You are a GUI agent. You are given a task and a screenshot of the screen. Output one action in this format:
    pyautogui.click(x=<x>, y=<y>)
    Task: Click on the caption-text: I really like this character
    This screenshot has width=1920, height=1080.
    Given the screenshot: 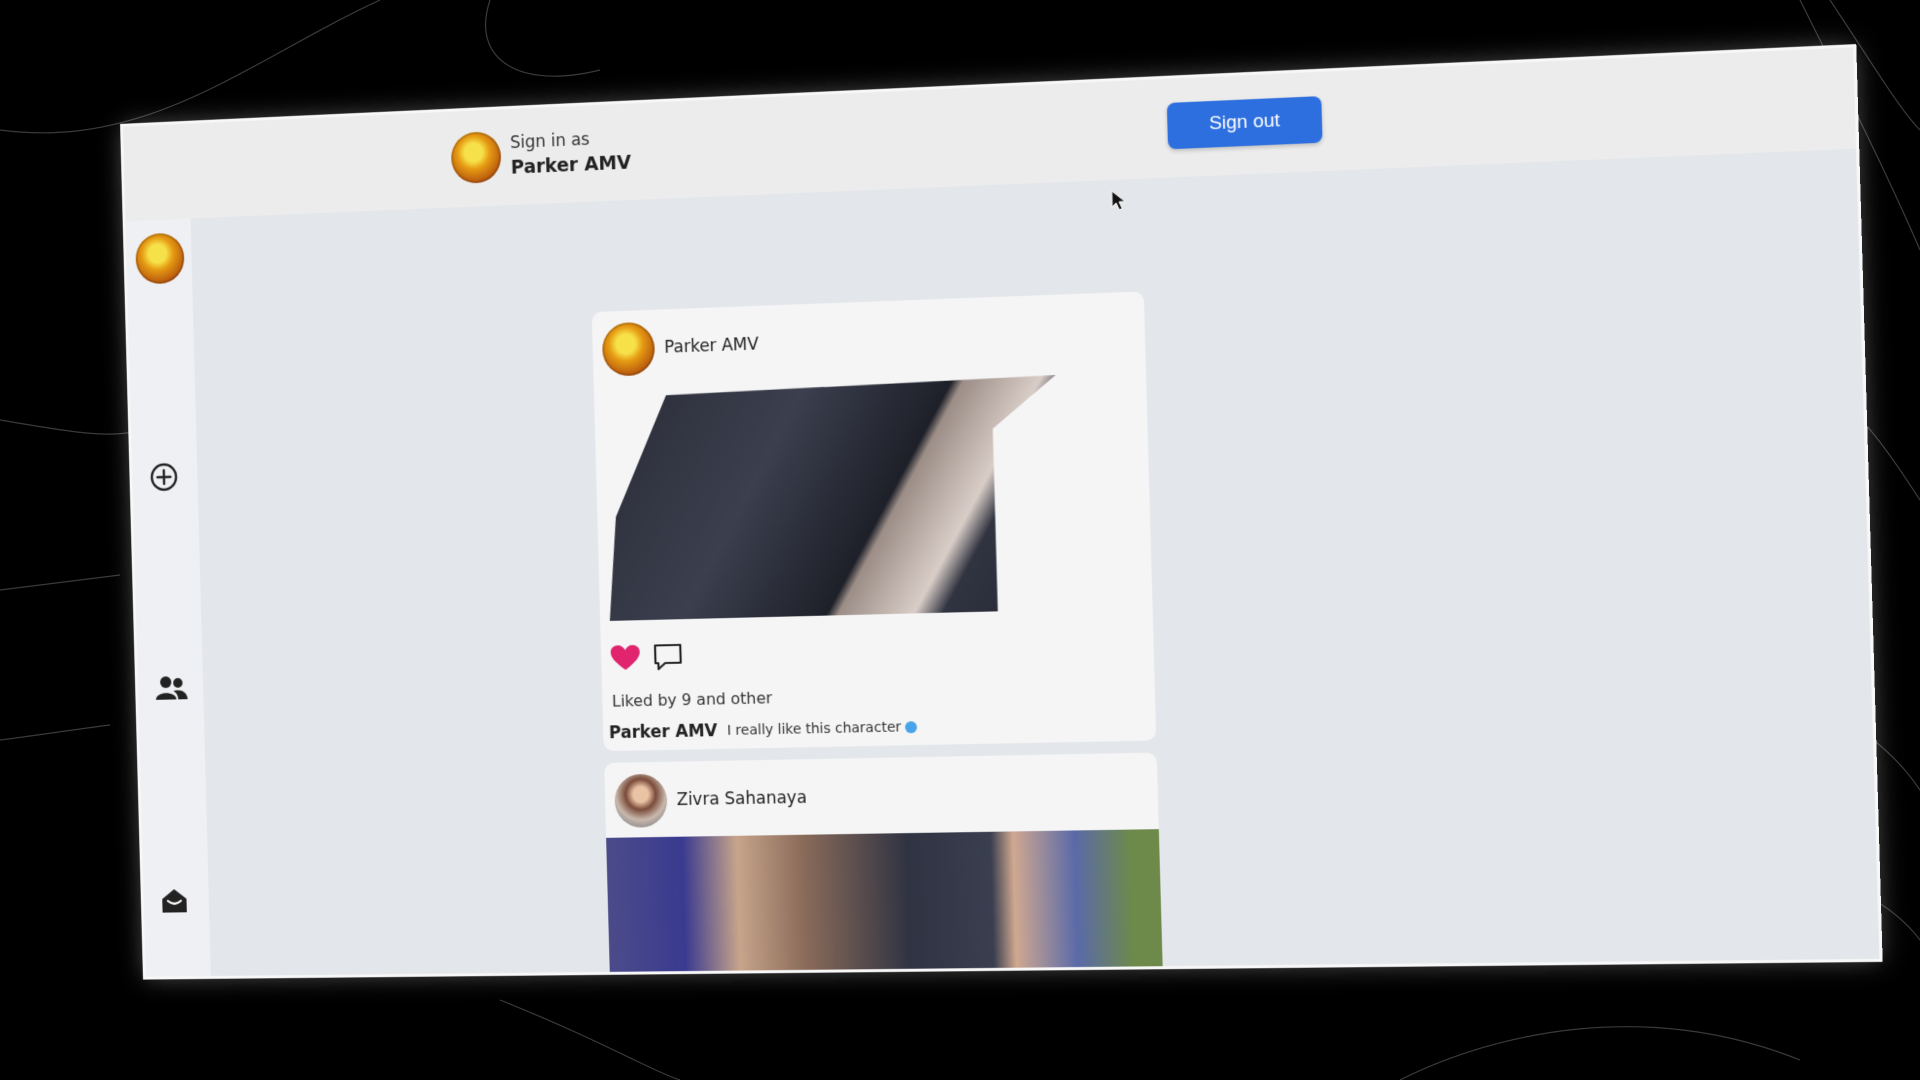 What is the action you would take?
    pyautogui.click(x=822, y=729)
    